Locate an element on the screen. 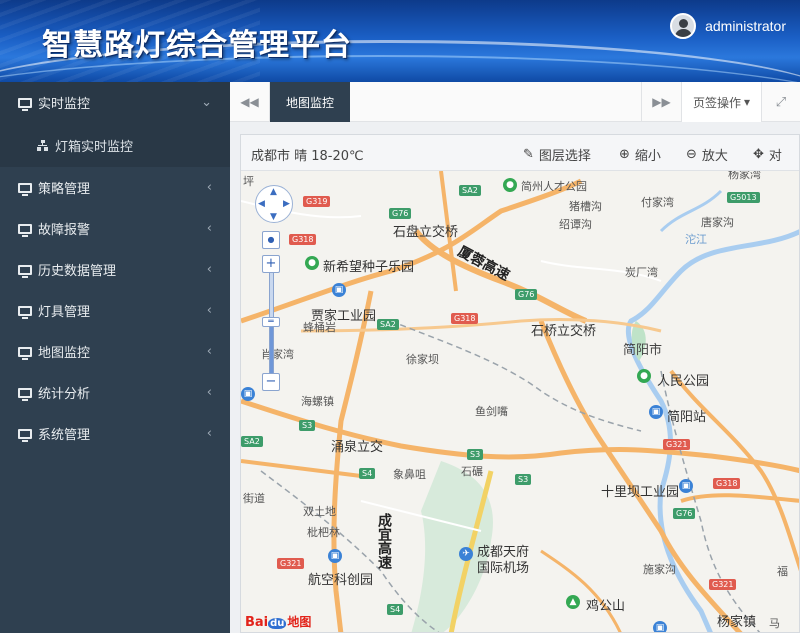  map-label: 涌泉立交 is located at coordinates (357, 447).